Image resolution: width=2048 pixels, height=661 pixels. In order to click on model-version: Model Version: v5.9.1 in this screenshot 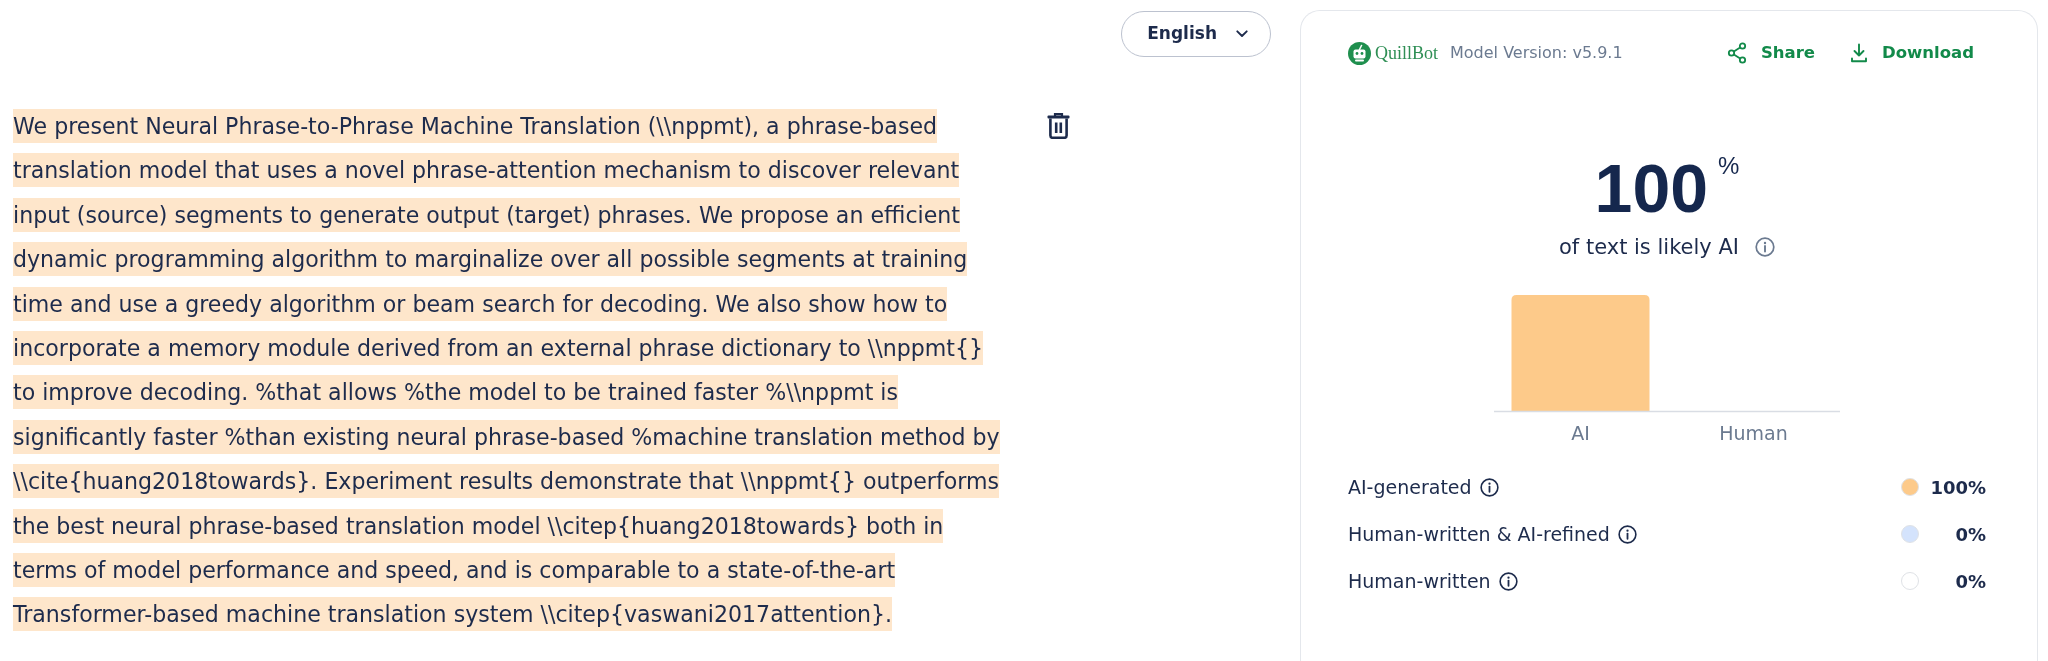, I will do `click(1536, 53)`.